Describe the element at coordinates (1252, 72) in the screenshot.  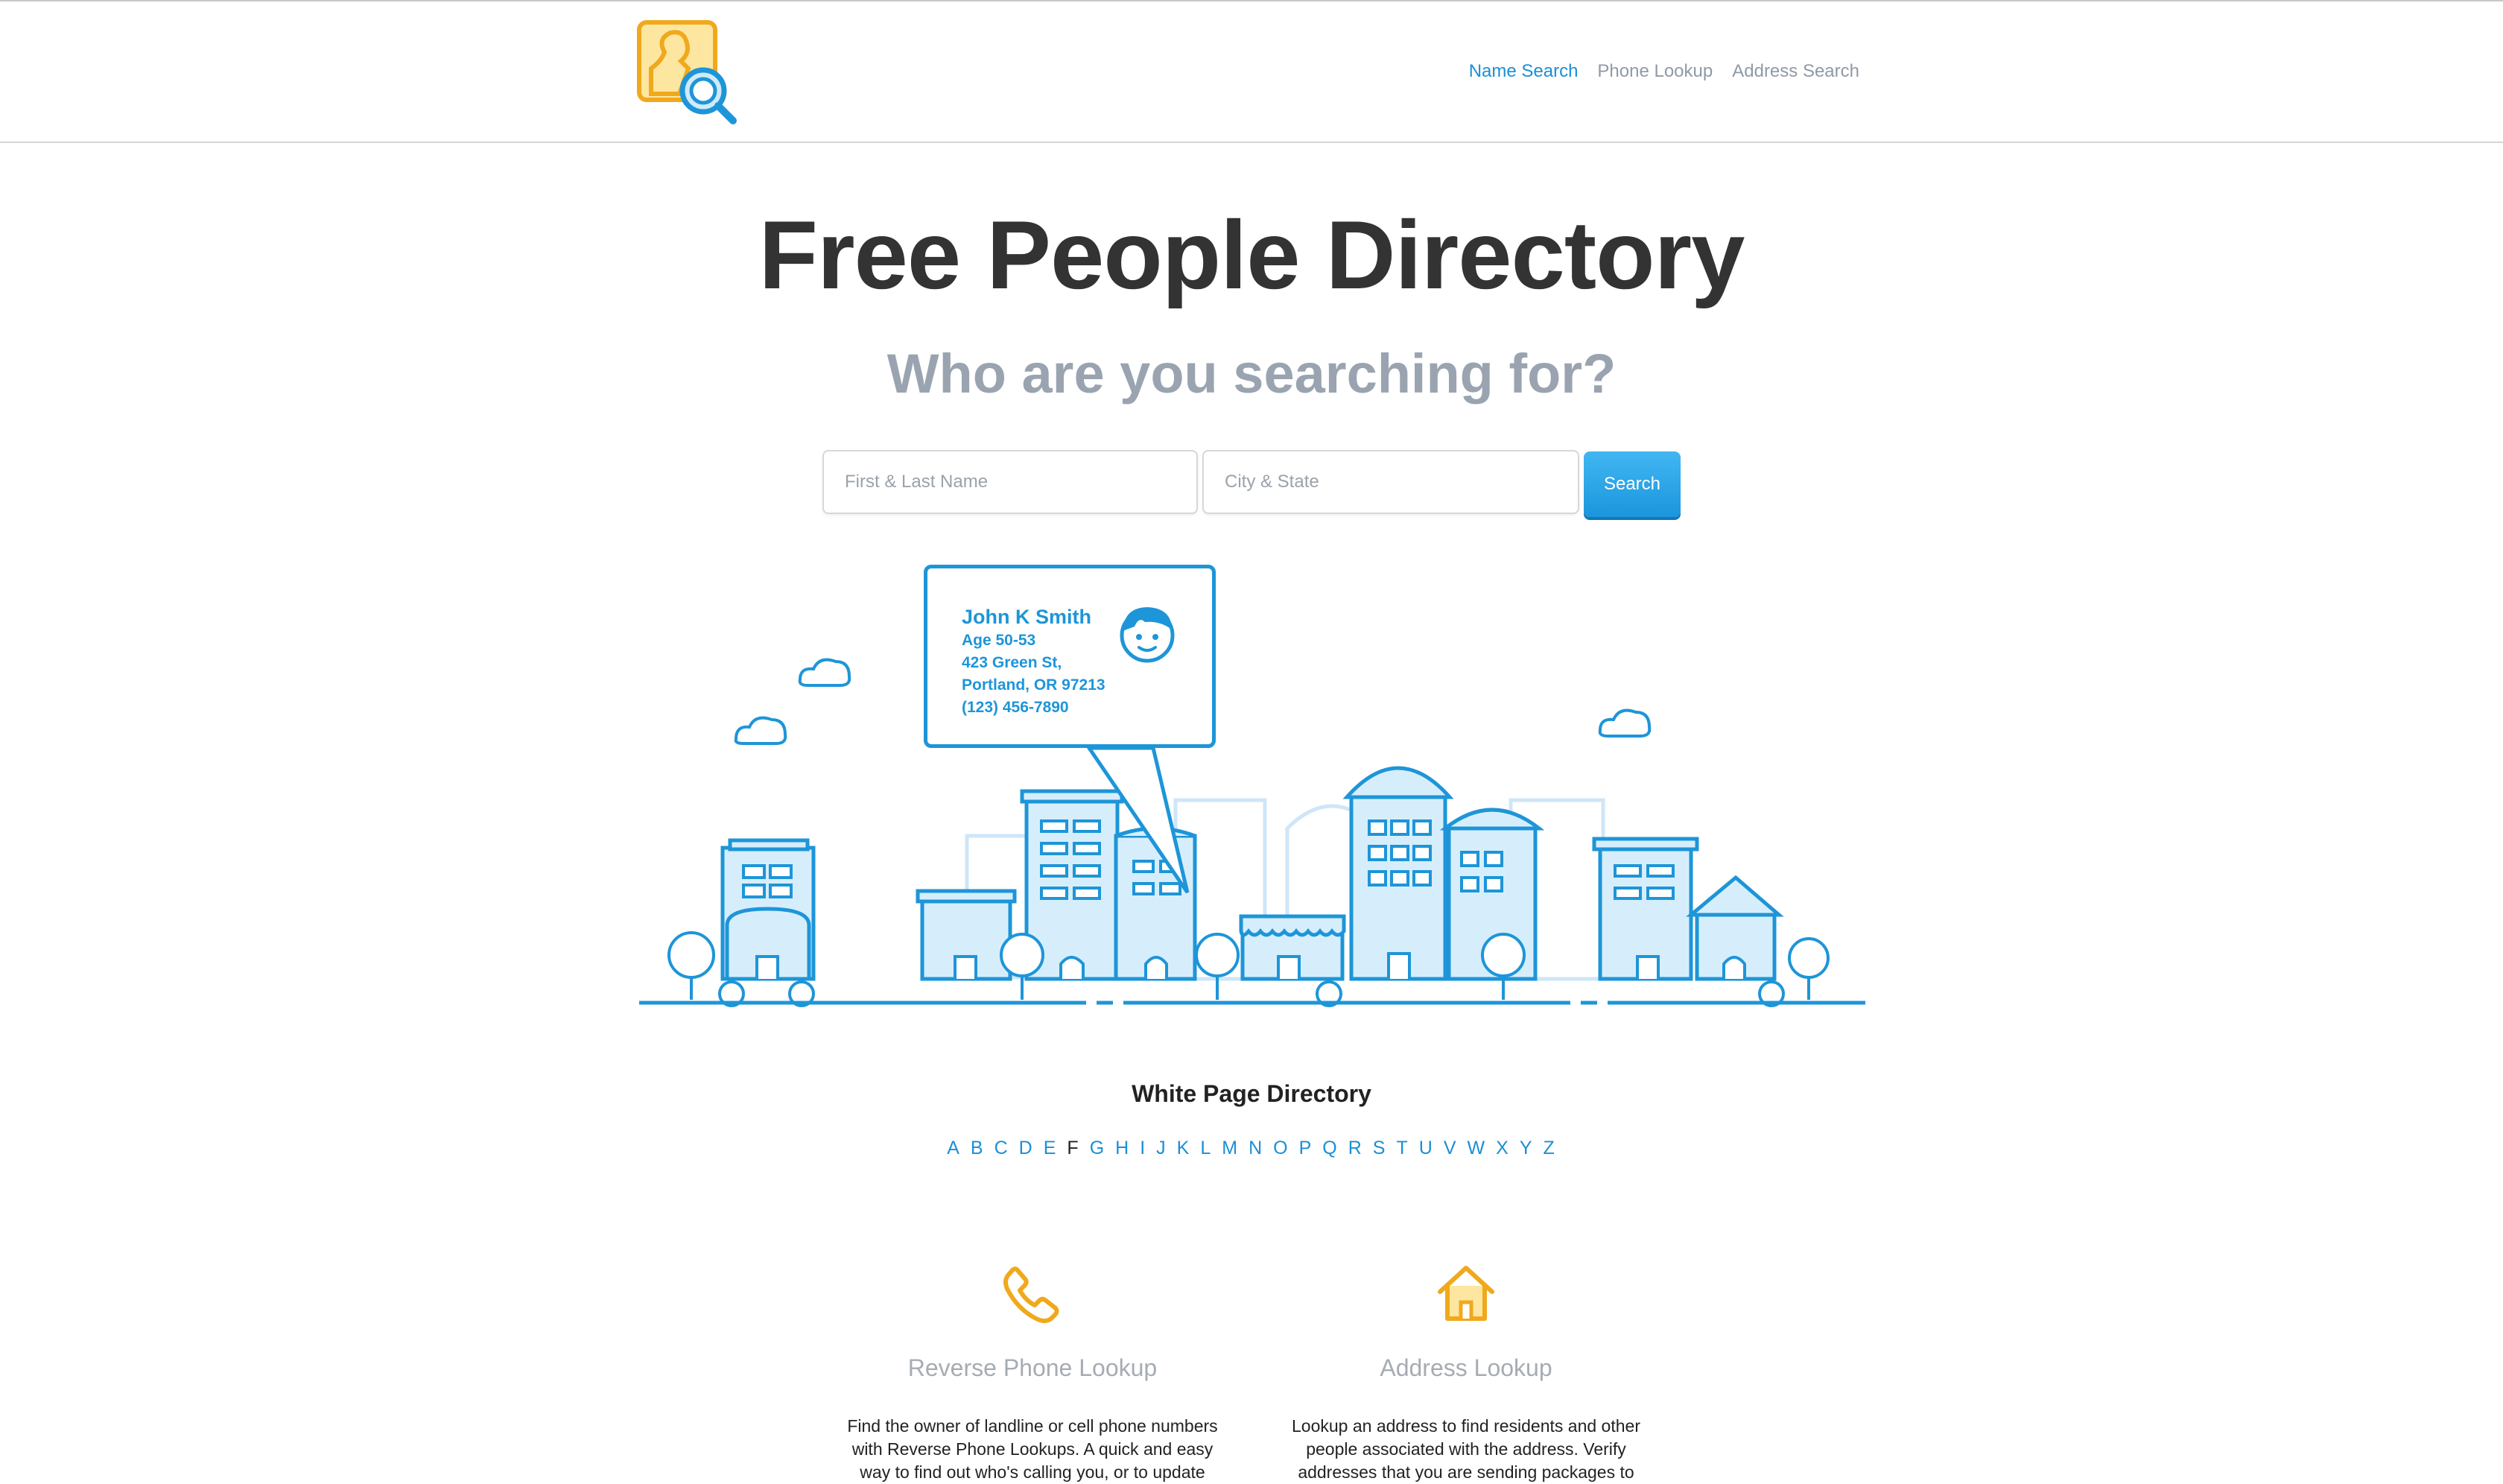
I see `site-header: Name Search Phone Lookup Address Search` at that location.